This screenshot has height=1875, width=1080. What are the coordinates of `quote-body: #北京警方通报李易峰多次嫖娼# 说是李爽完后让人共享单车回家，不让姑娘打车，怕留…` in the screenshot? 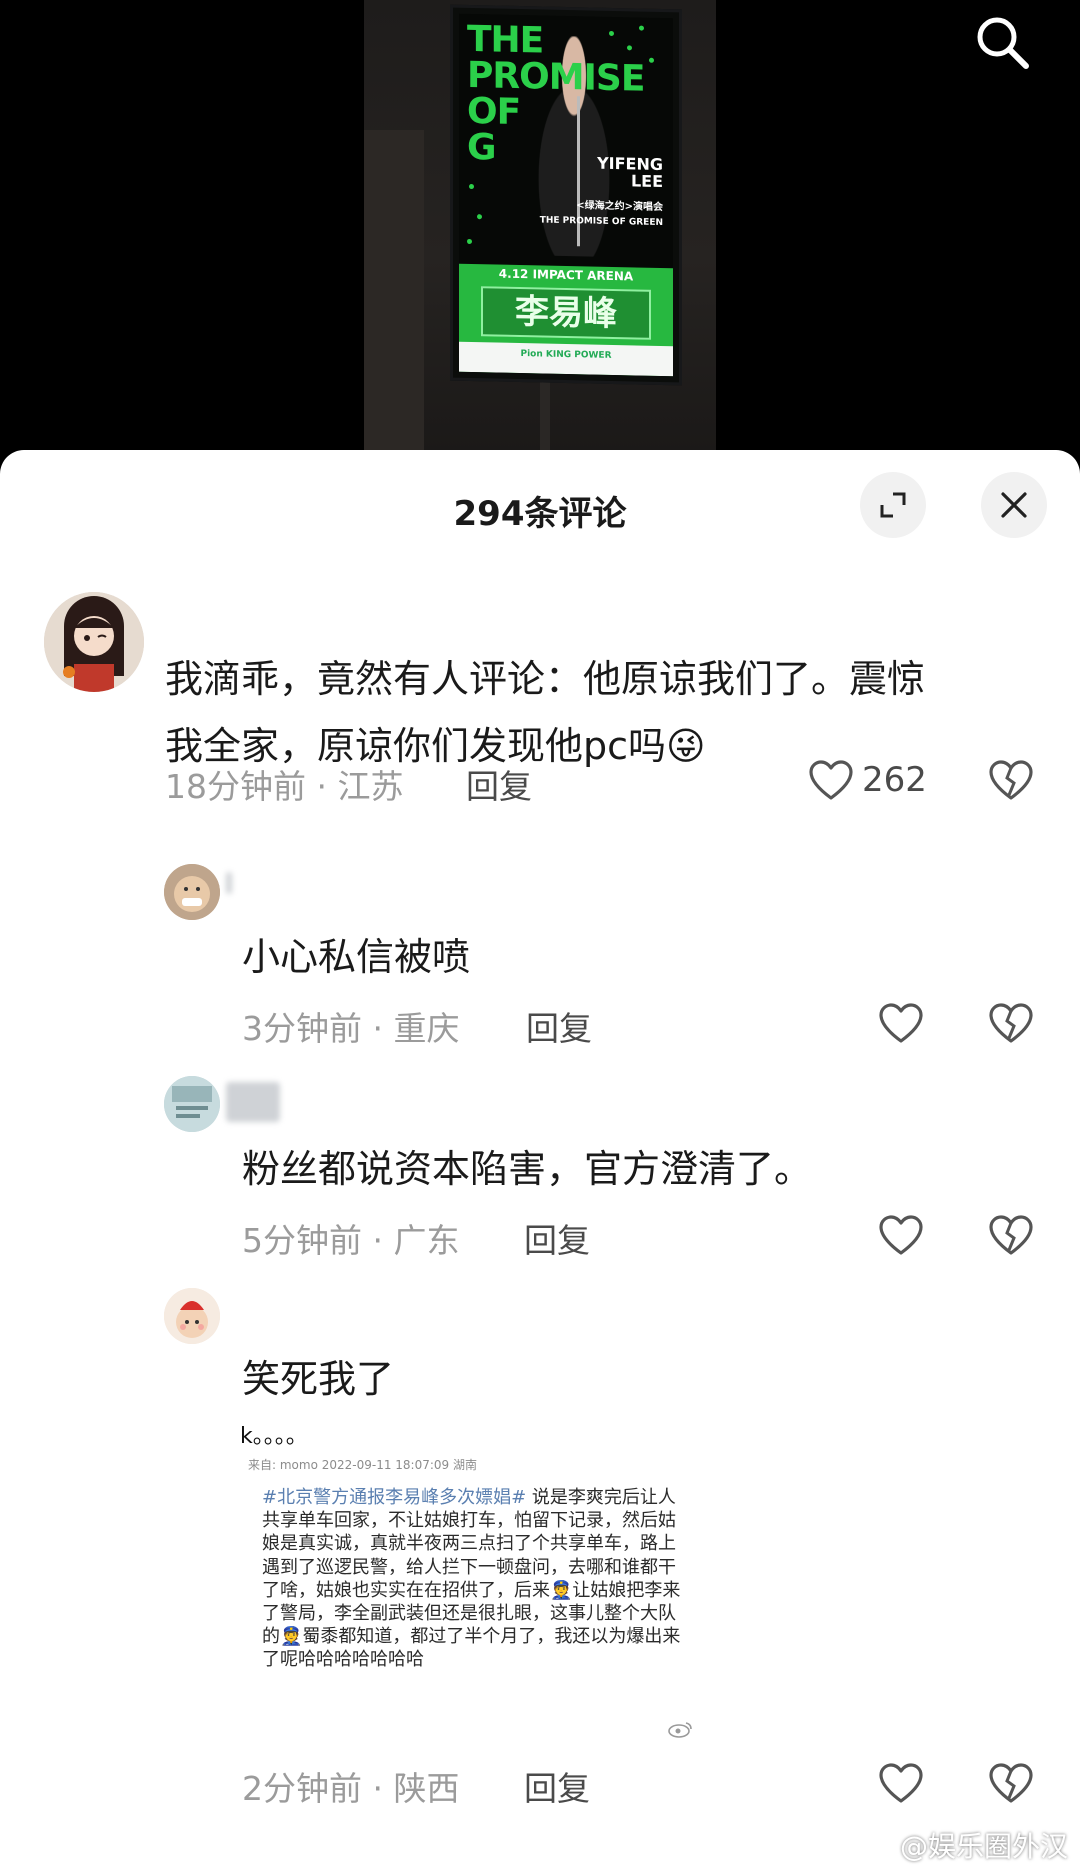 It's located at (471, 1579).